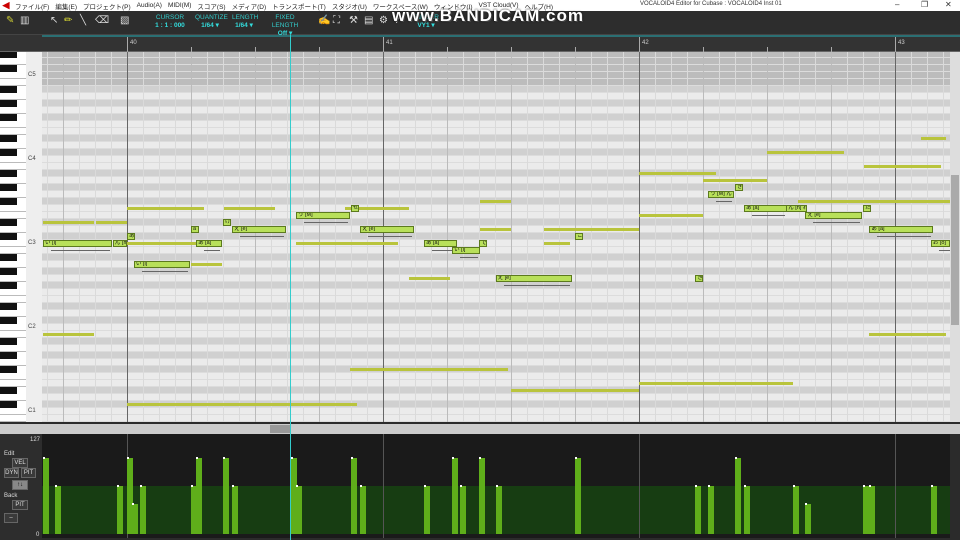 The height and width of the screenshot is (540, 960). I want to click on dyn-button: DYN, so click(11, 473).